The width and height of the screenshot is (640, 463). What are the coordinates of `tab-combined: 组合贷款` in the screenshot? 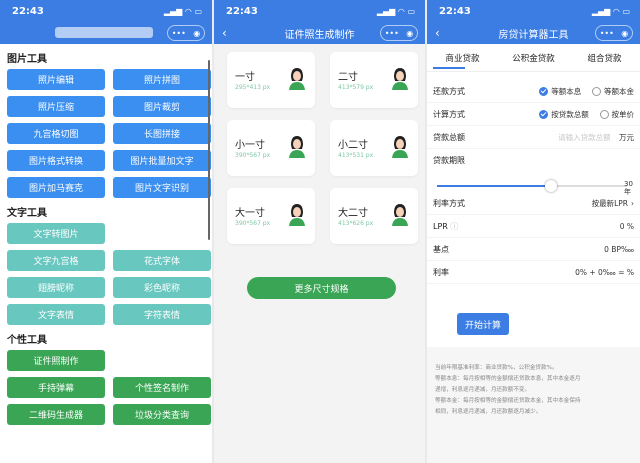 It's located at (604, 58).